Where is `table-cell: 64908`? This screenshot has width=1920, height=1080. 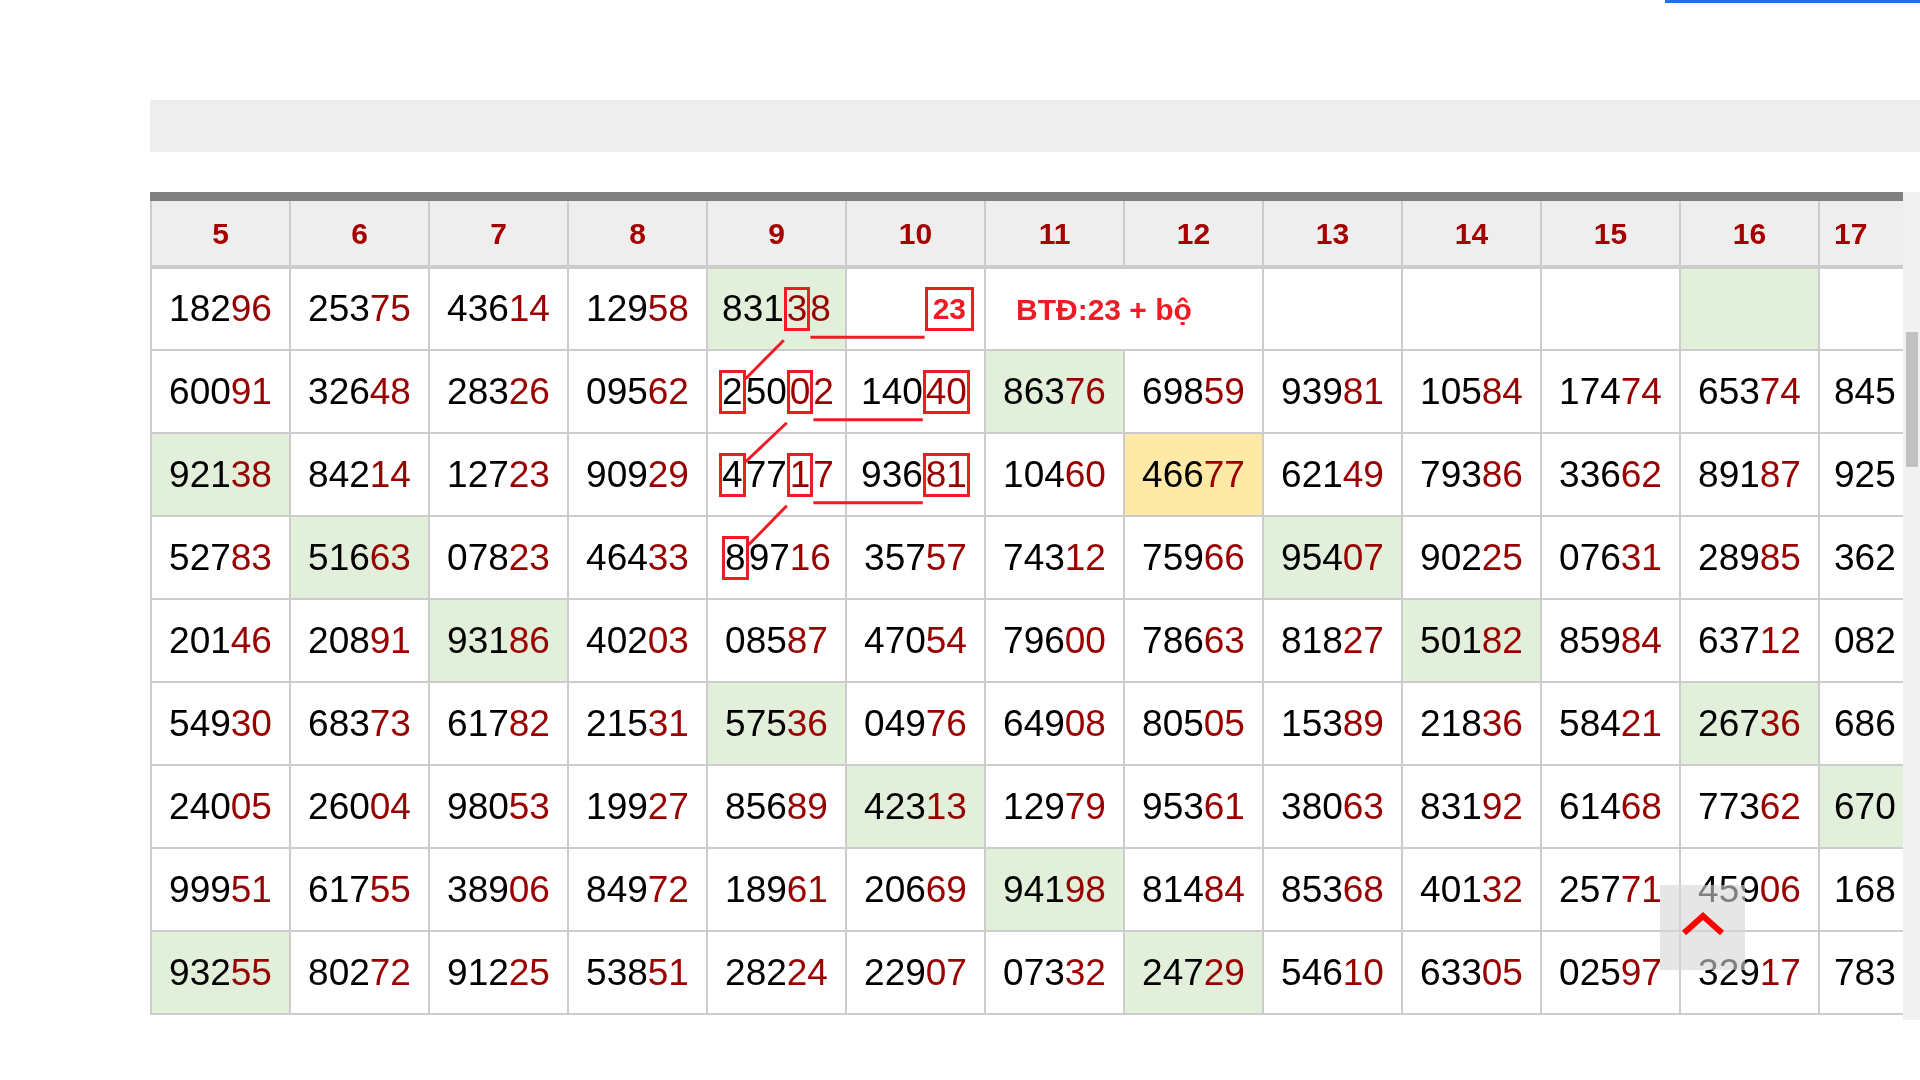
table-cell: 64908 is located at coordinates (1054, 723).